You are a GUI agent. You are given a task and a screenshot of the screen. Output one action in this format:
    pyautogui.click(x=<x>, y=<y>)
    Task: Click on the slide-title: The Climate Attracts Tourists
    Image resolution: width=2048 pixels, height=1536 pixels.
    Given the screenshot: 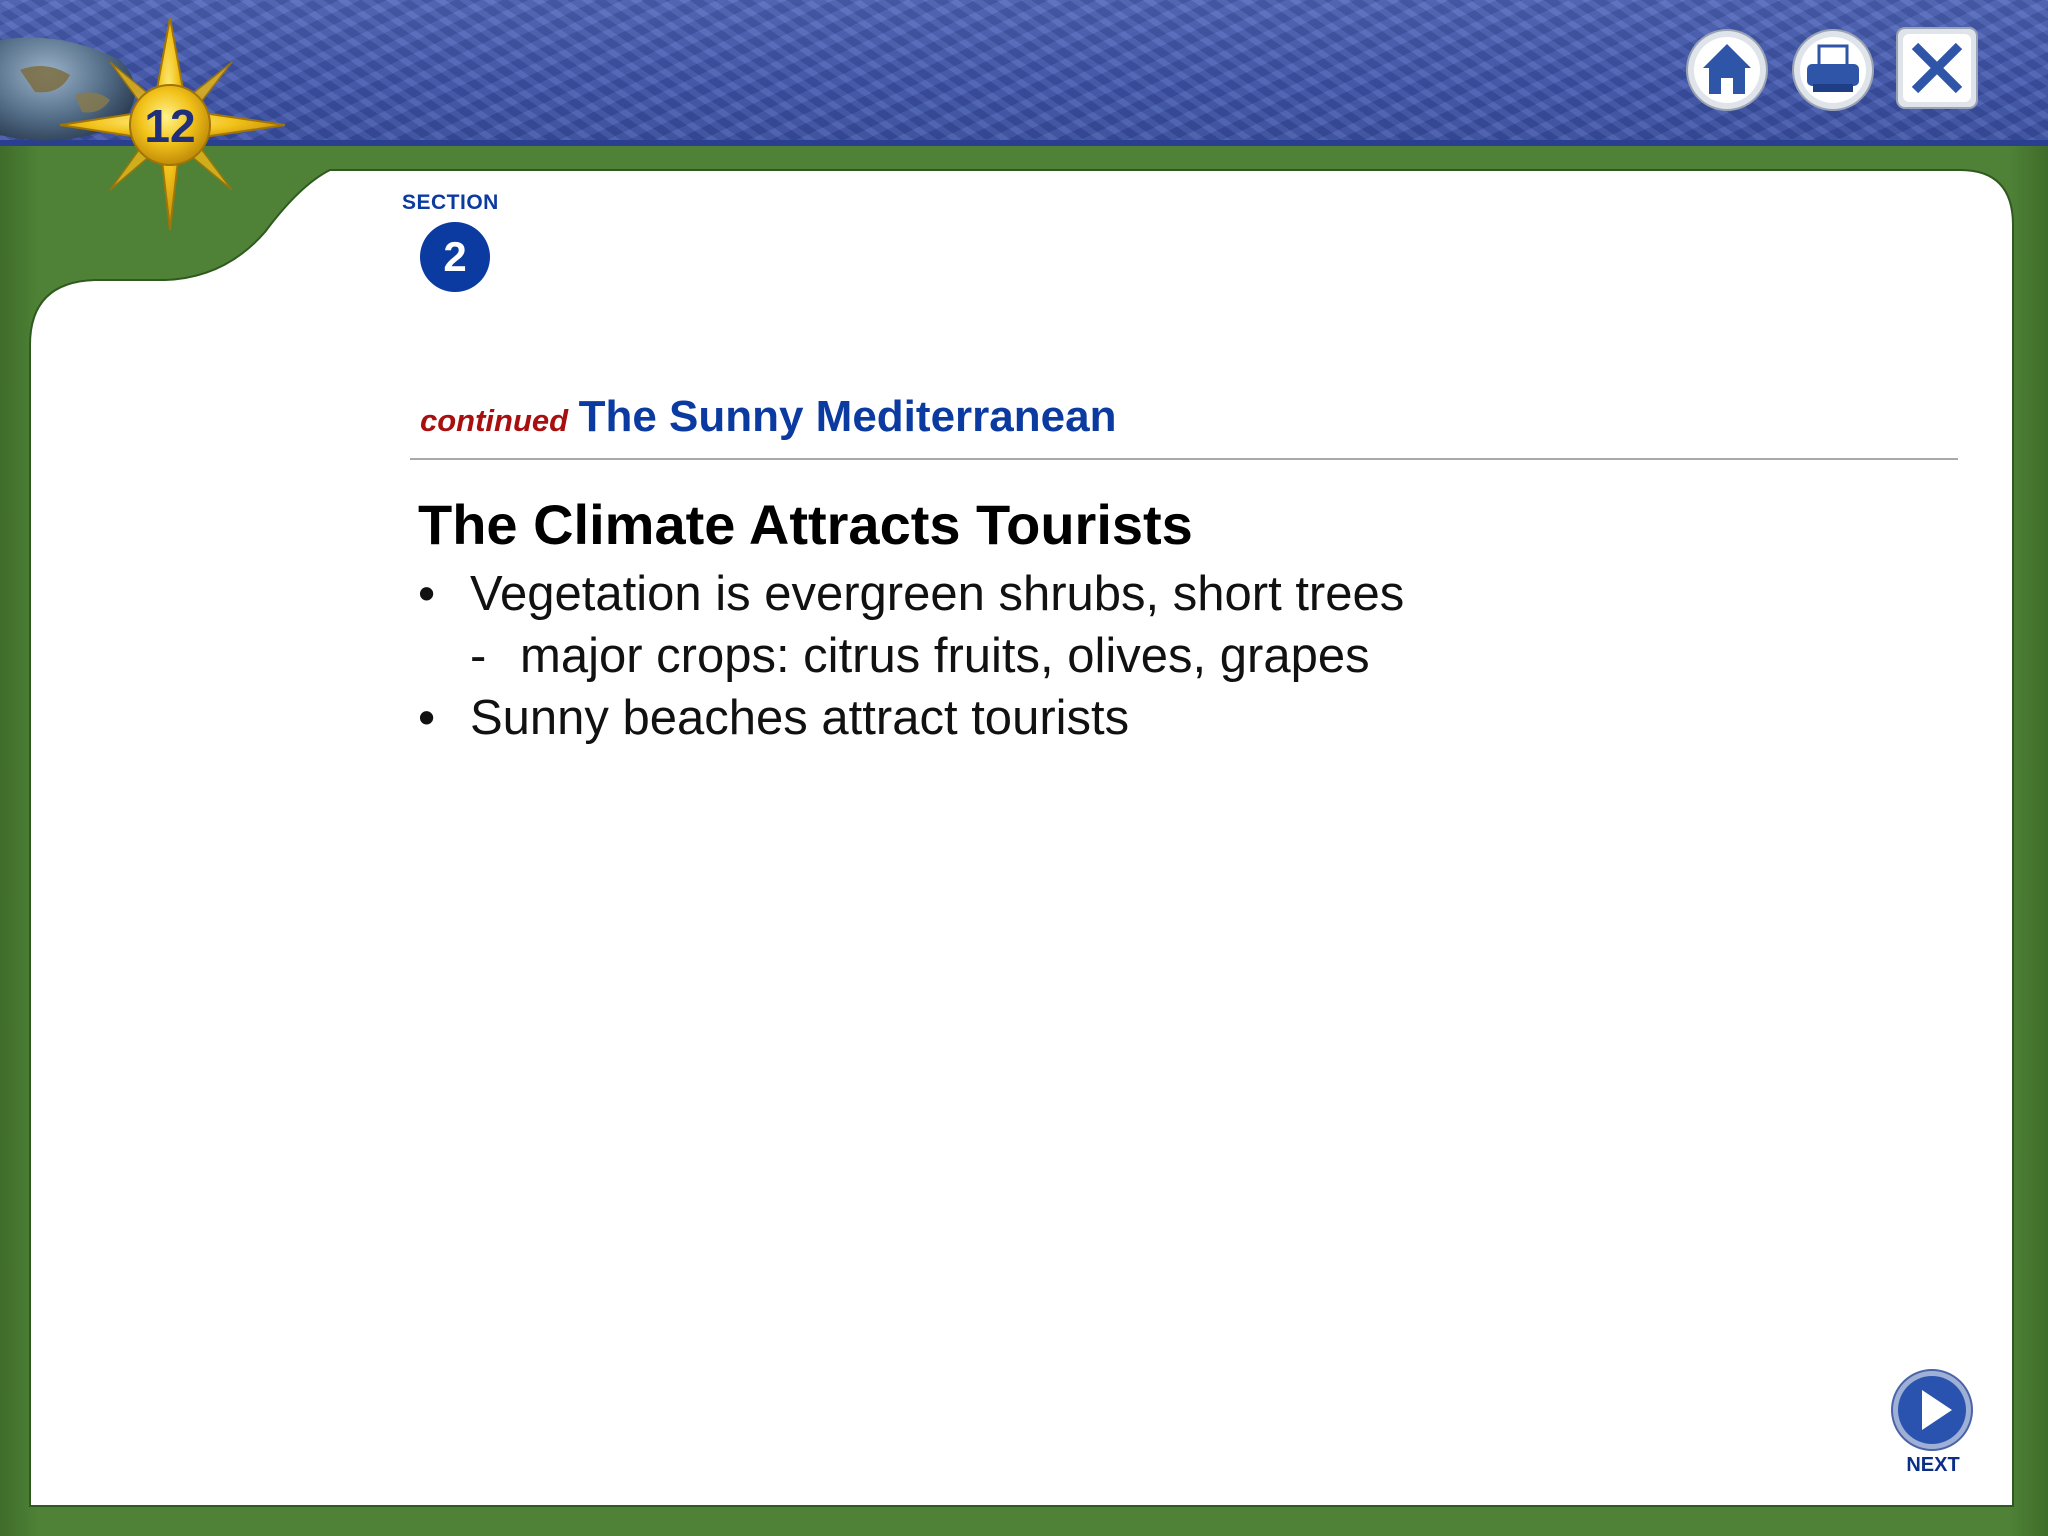 What is the action you would take?
    pyautogui.click(x=805, y=524)
    